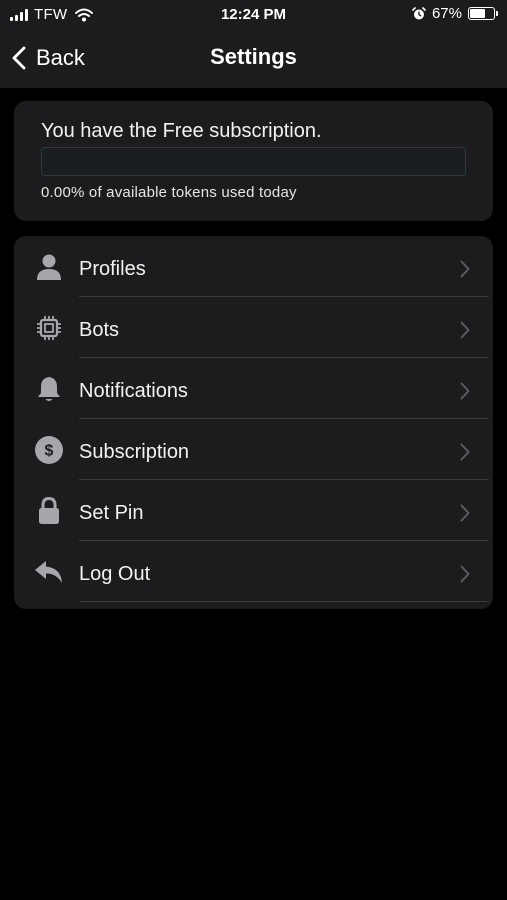 The image size is (507, 900). What do you see at coordinates (253, 266) in the screenshot?
I see `settings-item-profiles: Profiles` at bounding box center [253, 266].